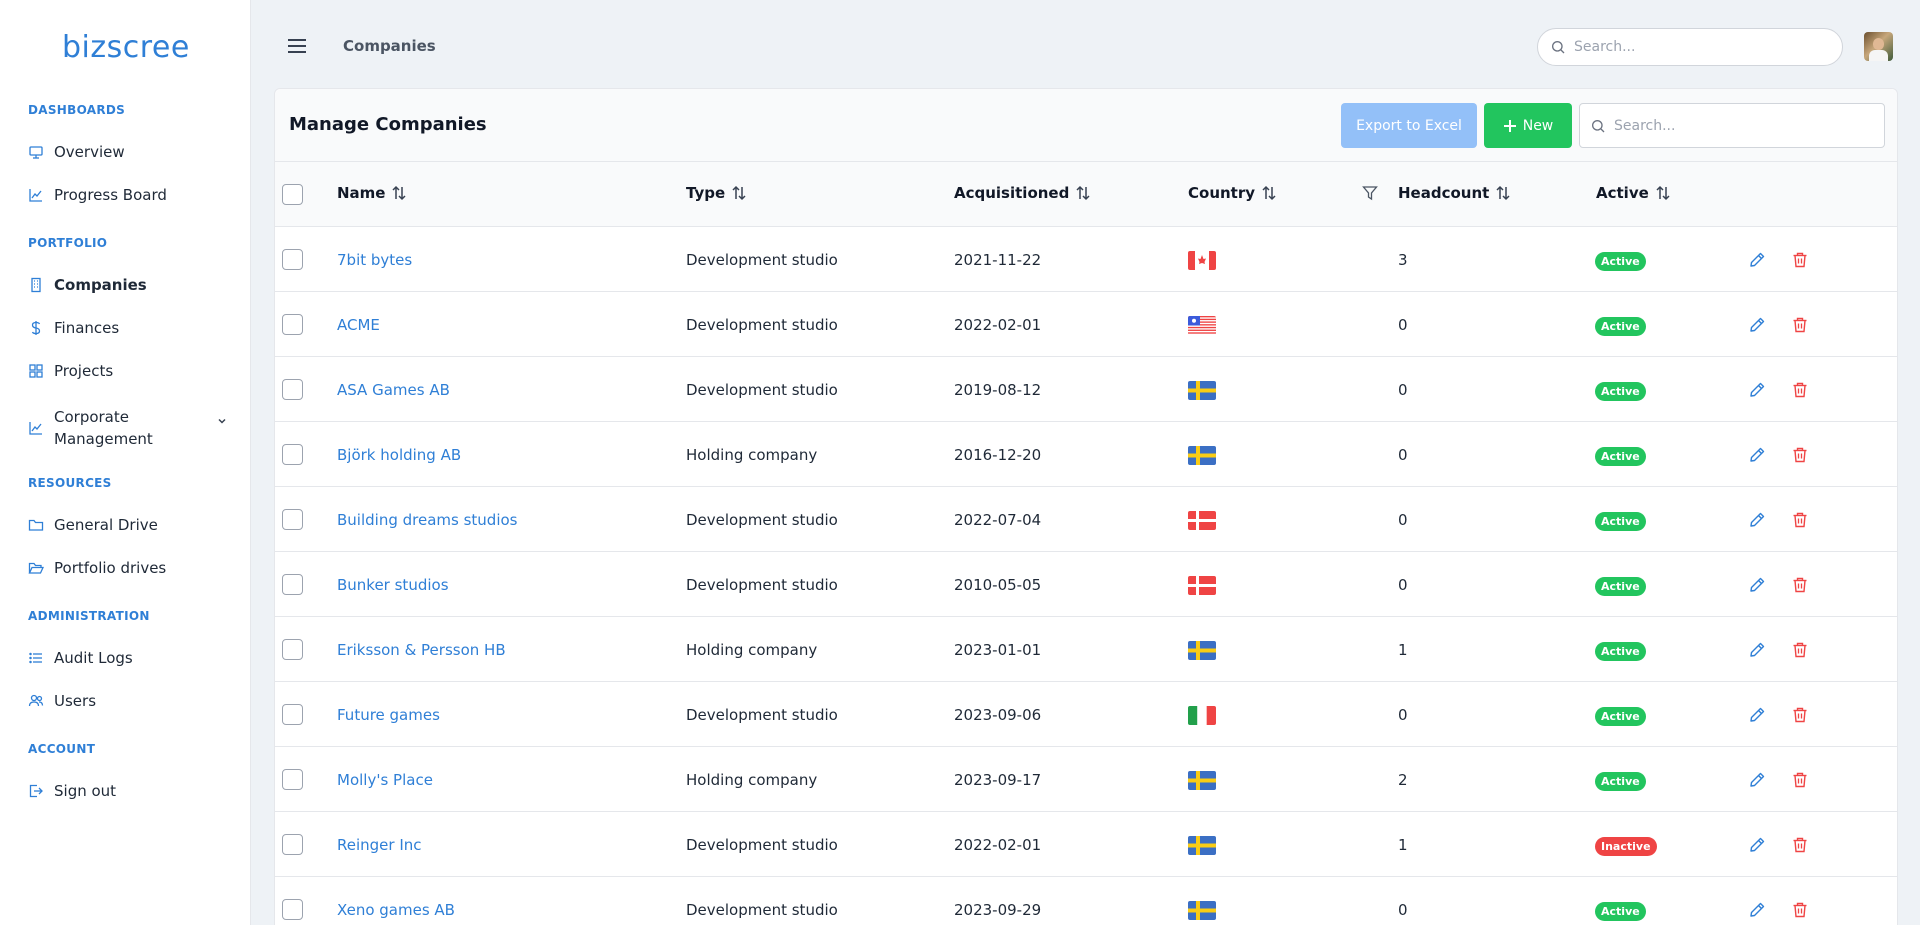 Image resolution: width=1920 pixels, height=925 pixels. I want to click on sidebar-item-corporate-management: Corporate Management, so click(128, 428).